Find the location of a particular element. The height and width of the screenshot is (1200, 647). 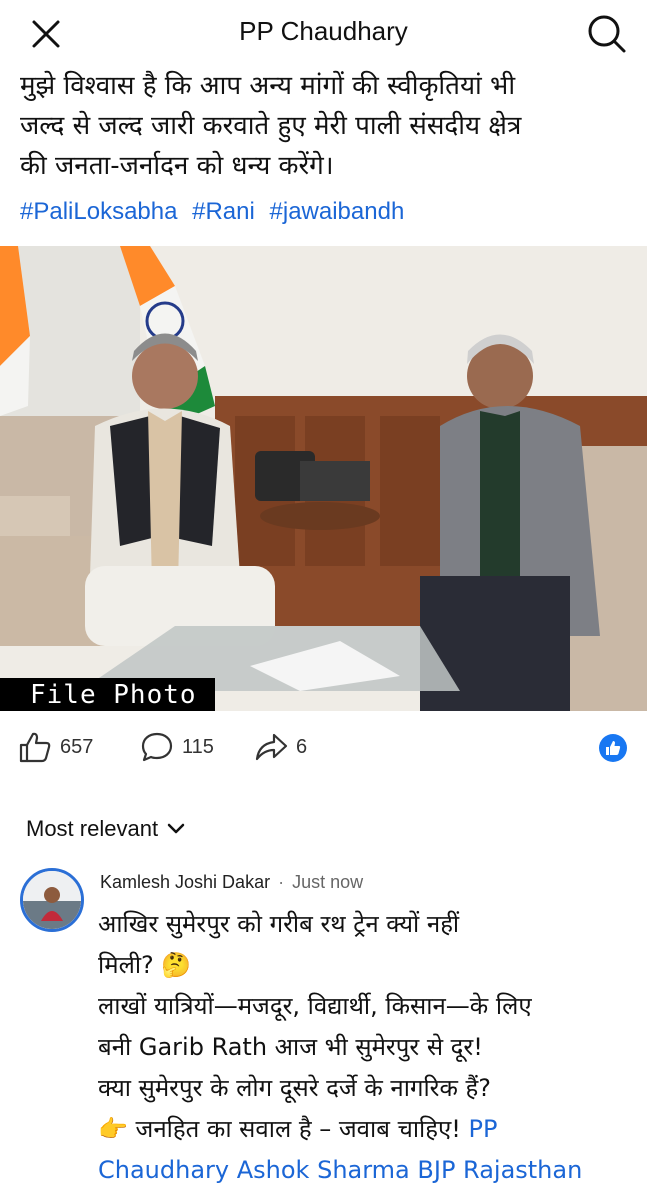

page-title: PP Chaudhary is located at coordinates (323, 31).